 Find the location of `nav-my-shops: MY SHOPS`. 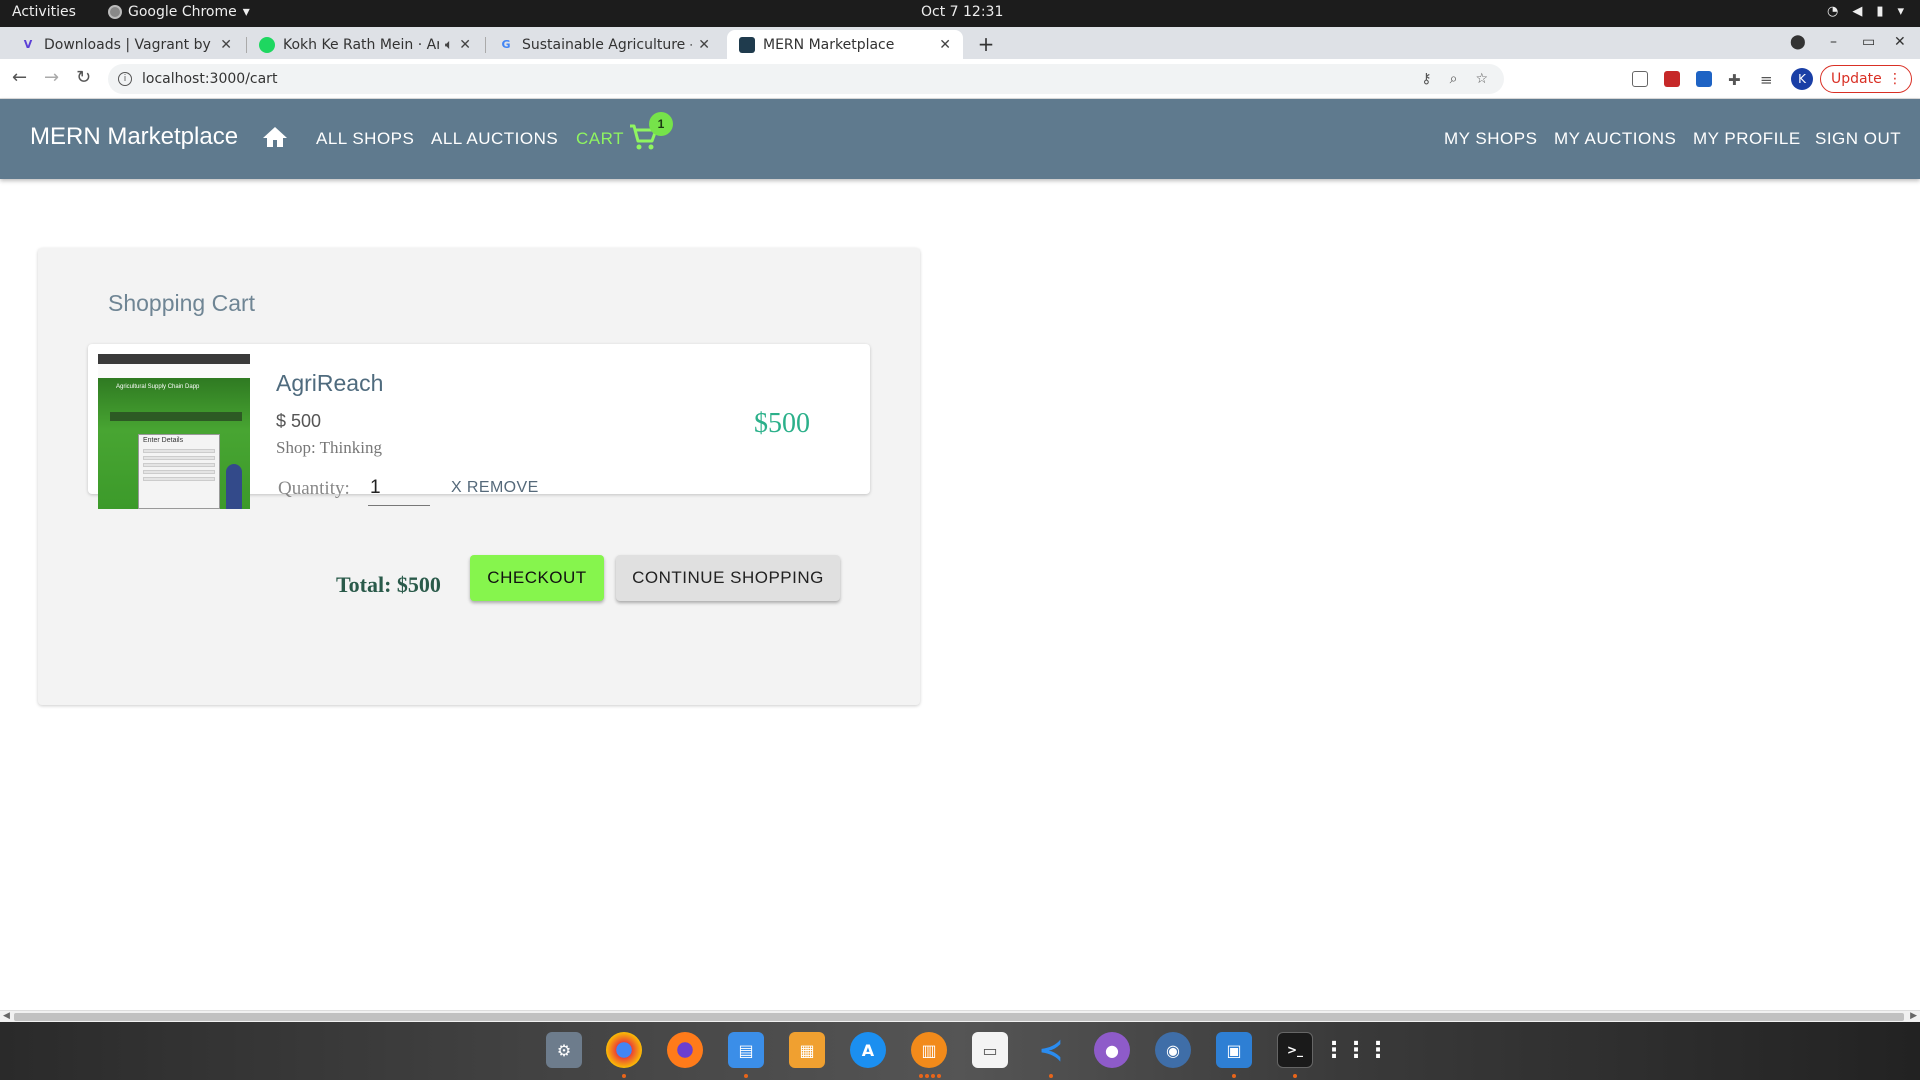

nav-my-shops: MY SHOPS is located at coordinates (1490, 139).